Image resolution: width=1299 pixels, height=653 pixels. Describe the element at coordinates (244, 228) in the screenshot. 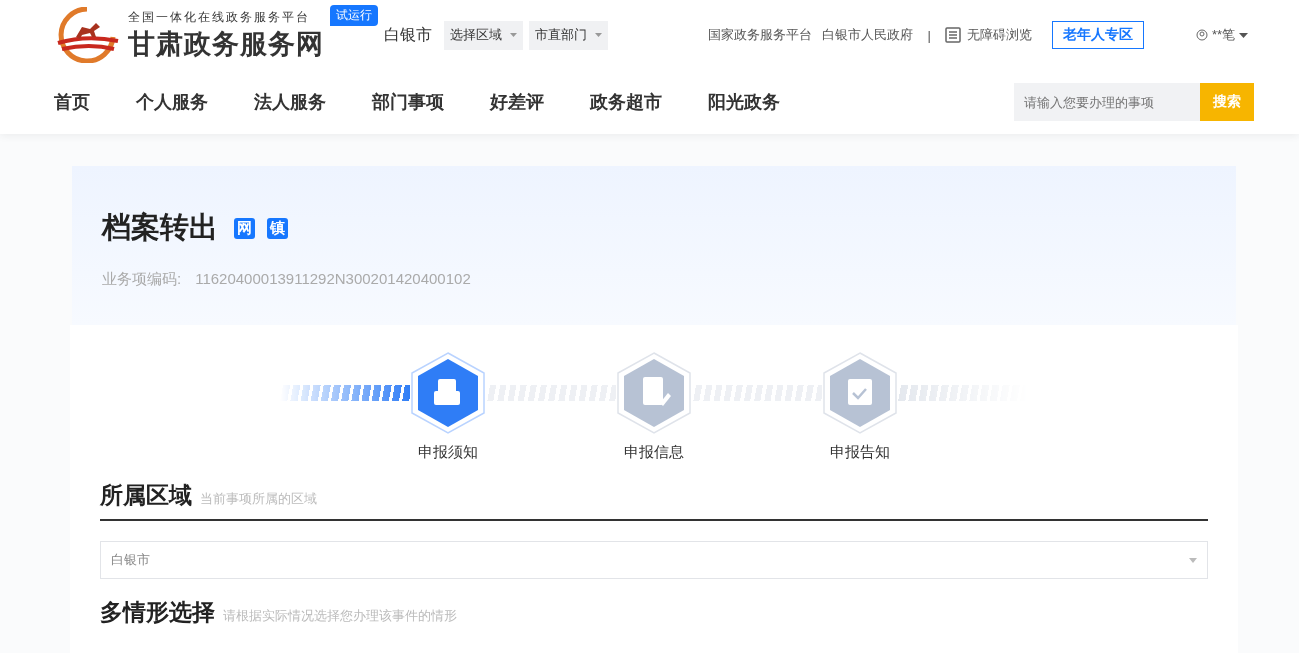

I see `tag: 网` at that location.